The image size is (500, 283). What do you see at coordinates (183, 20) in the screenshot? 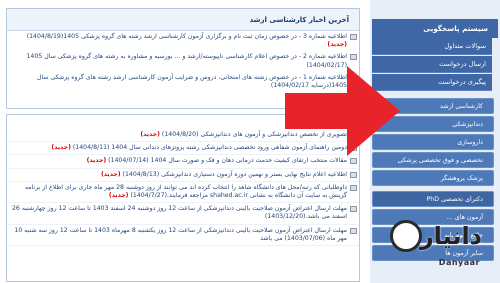
I see `box-title: آخرین اخبار کارشناسی ارشد` at bounding box center [183, 20].